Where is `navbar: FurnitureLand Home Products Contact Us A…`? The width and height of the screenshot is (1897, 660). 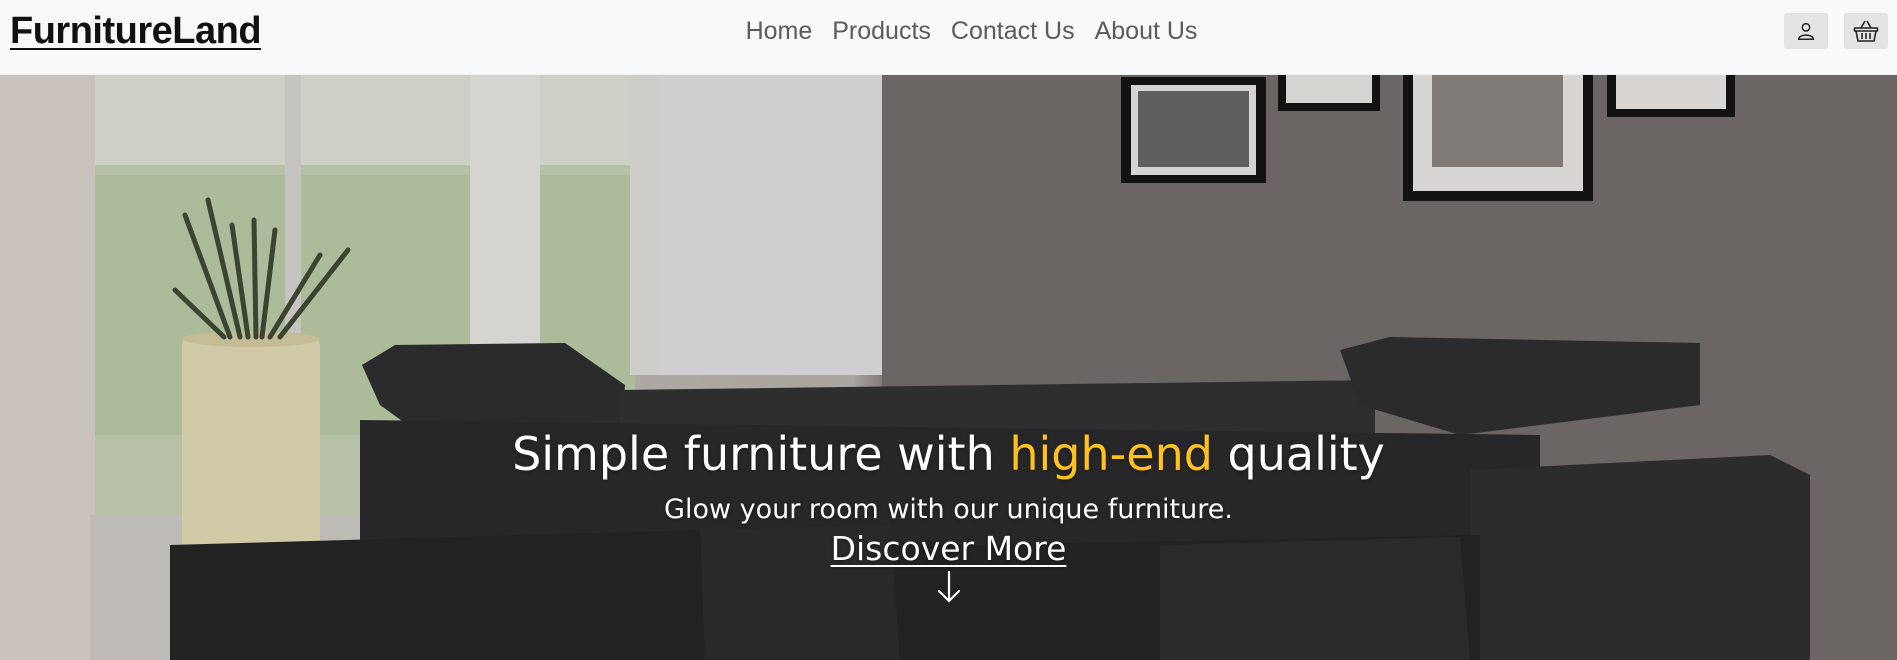
navbar: FurnitureLand Home Products Contact Us A… is located at coordinates (948, 37).